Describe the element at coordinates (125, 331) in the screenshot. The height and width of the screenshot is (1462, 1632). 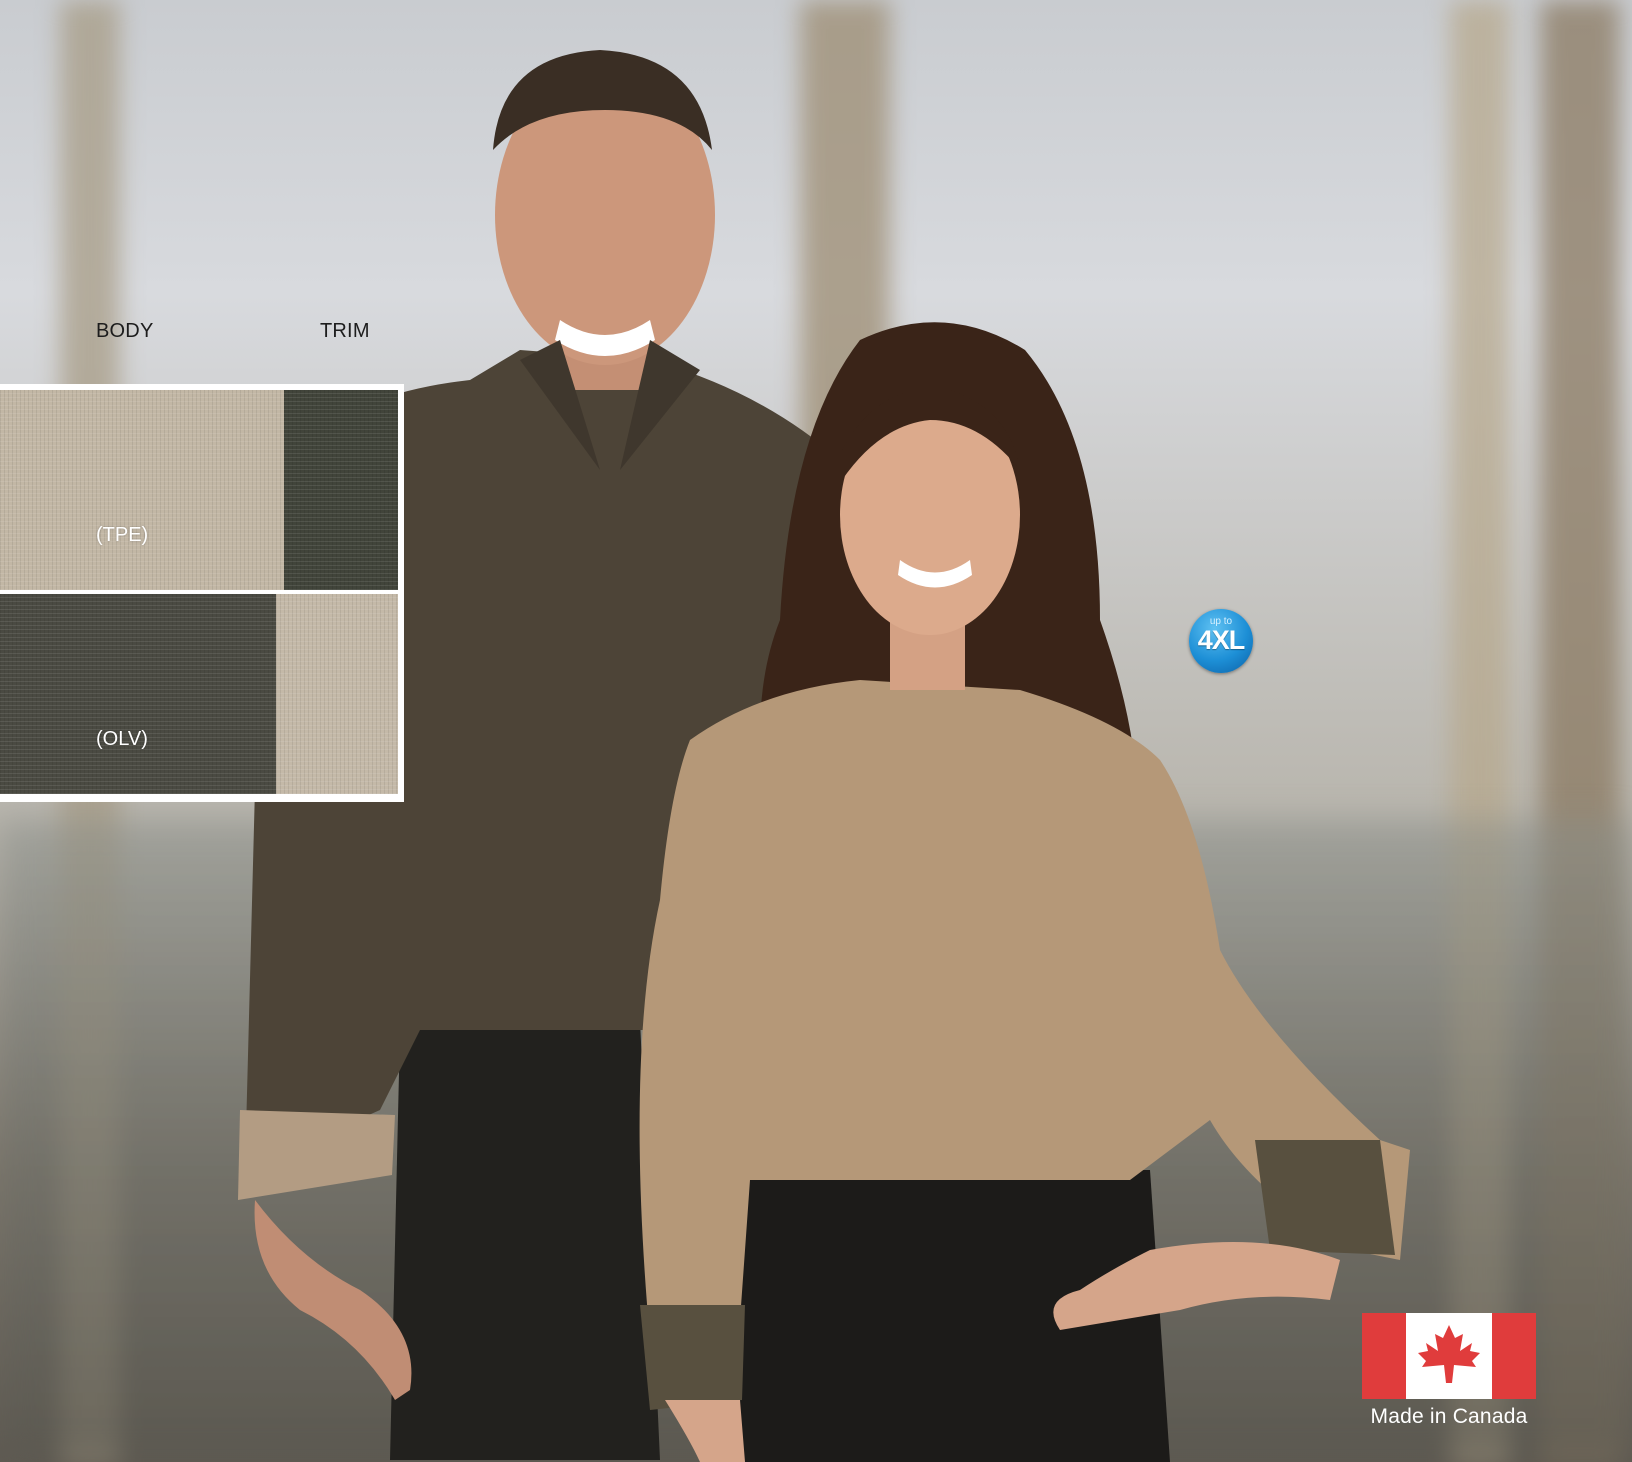
I see `body-column-heading: BODY` at that location.